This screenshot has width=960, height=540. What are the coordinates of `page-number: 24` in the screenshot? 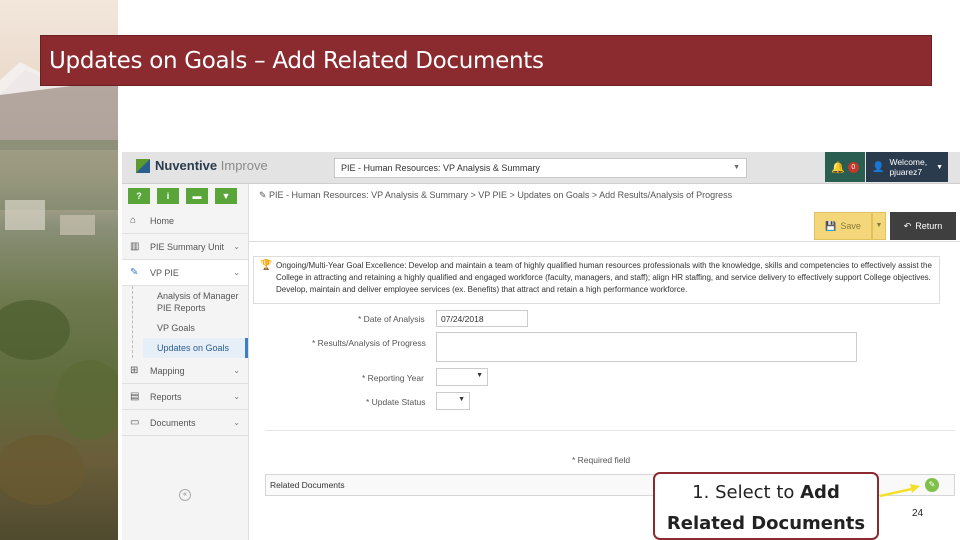 It's located at (918, 513).